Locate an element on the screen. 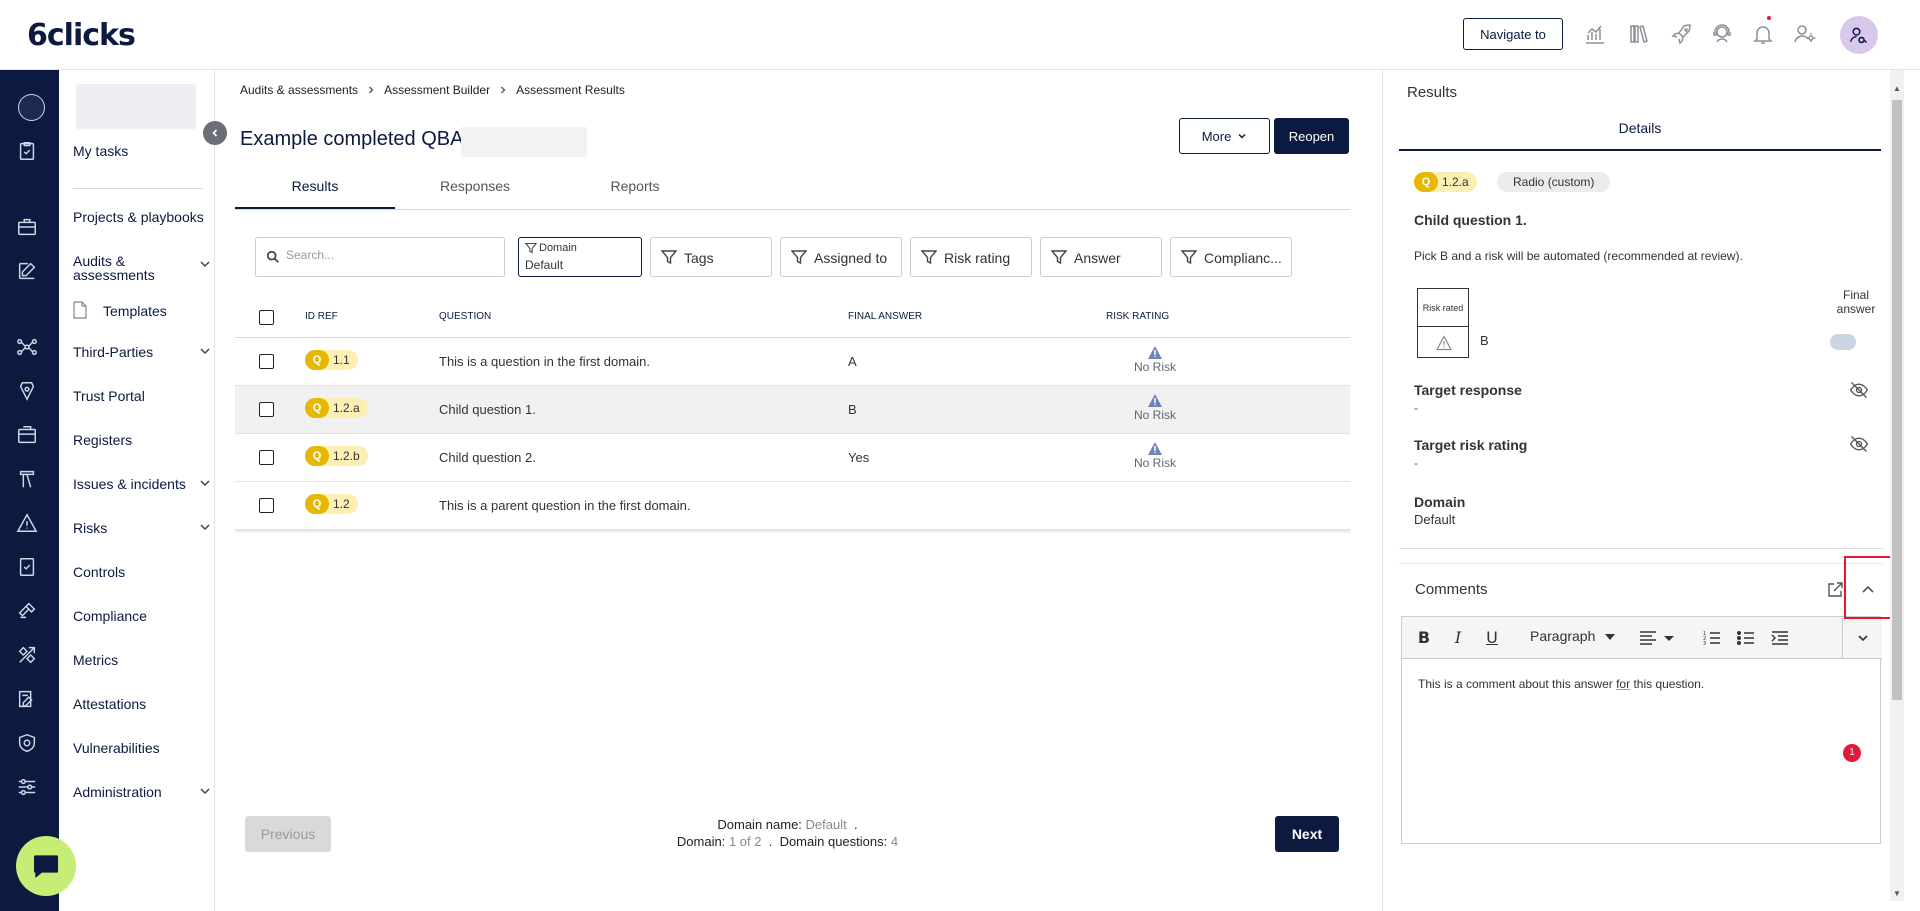 This screenshot has height=911, width=1920. issues-icon is located at coordinates (29, 481).